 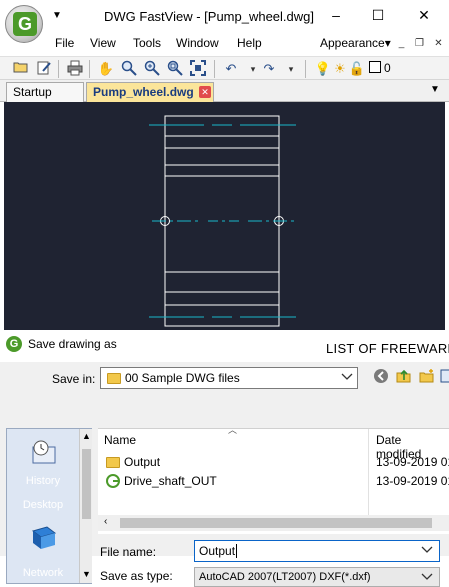 I want to click on save-as-type-value: AutoCAD 2007(LT2007) DXF(*.dxf), so click(x=285, y=577).